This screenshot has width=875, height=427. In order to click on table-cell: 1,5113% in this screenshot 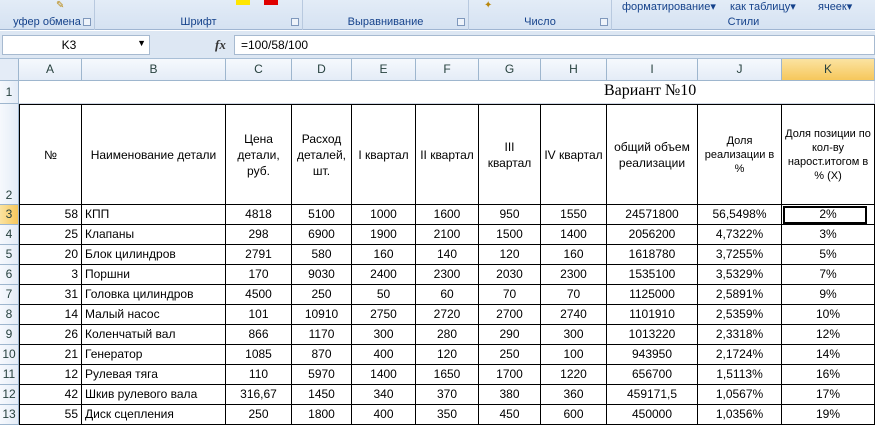, I will do `click(740, 375)`.